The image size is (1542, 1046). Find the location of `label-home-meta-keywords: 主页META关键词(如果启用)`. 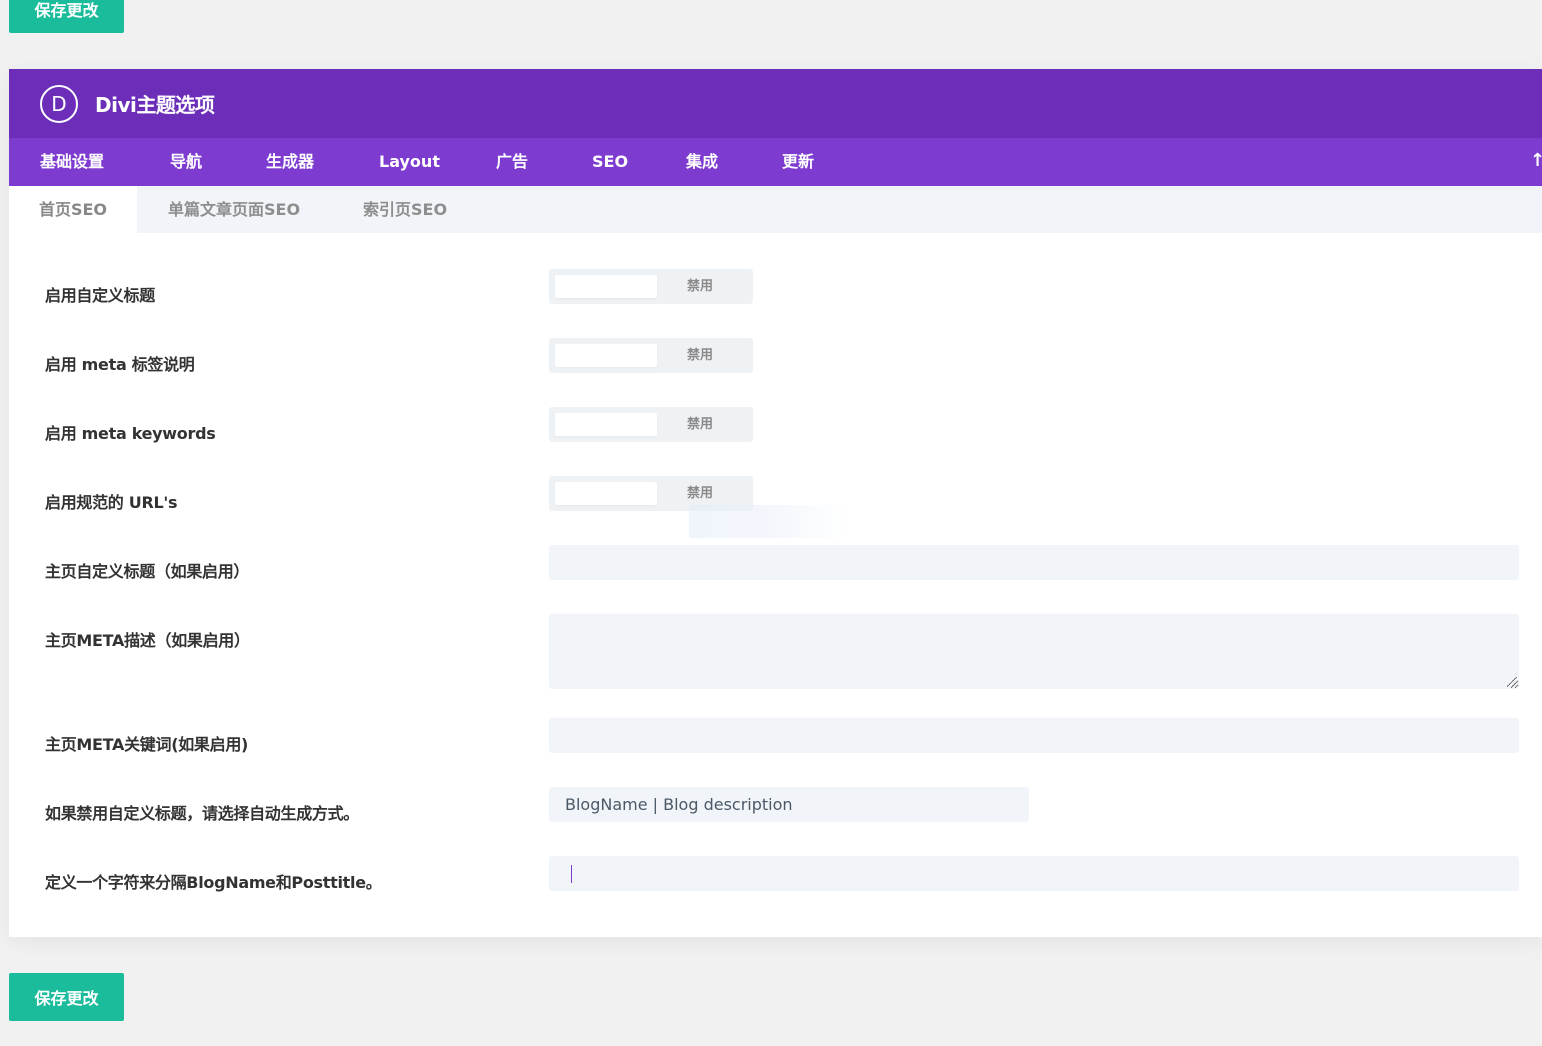

label-home-meta-keywords: 主页META关键词(如果启用) is located at coordinates (147, 744).